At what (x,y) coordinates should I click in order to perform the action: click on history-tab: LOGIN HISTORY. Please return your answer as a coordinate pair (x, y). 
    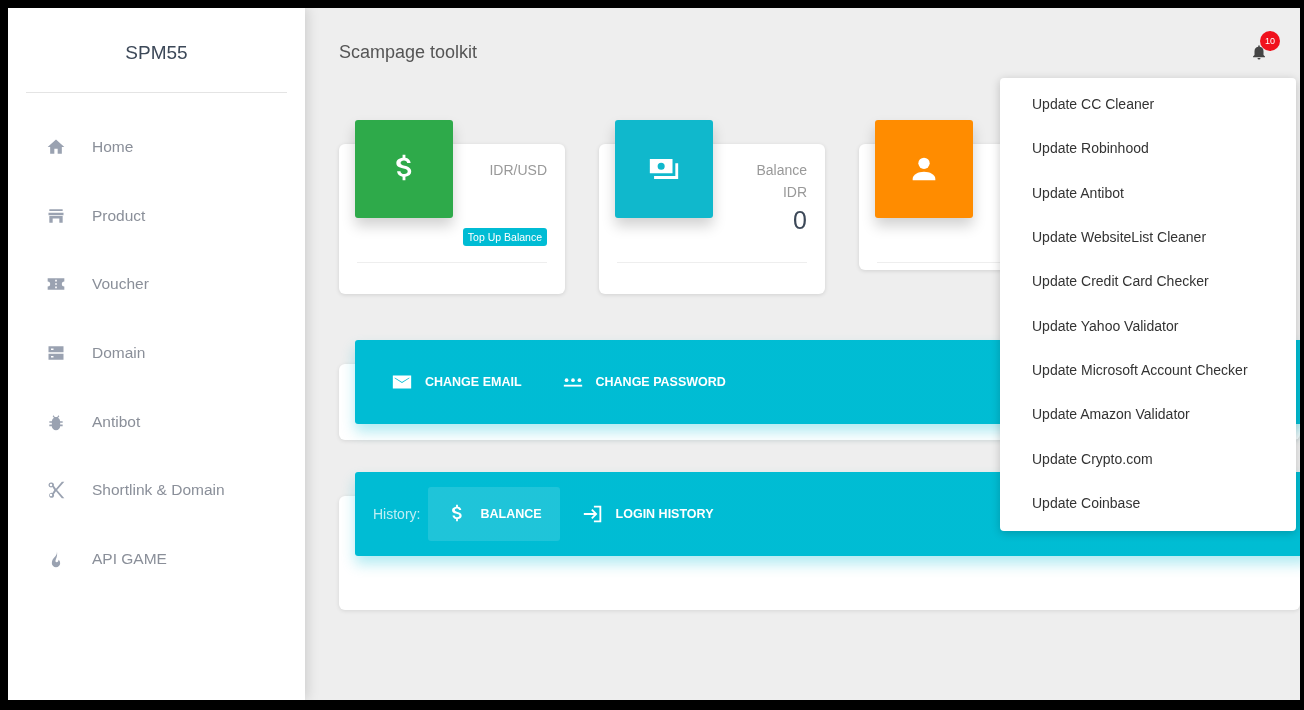
    Looking at the image, I should click on (647, 514).